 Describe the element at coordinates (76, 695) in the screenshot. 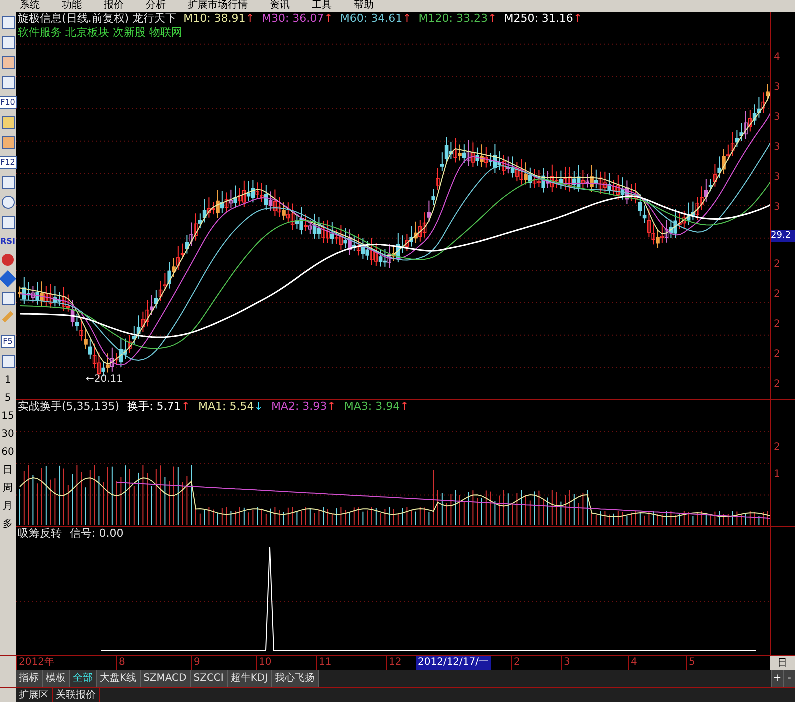

I see `panel-tab: 关联报价` at that location.